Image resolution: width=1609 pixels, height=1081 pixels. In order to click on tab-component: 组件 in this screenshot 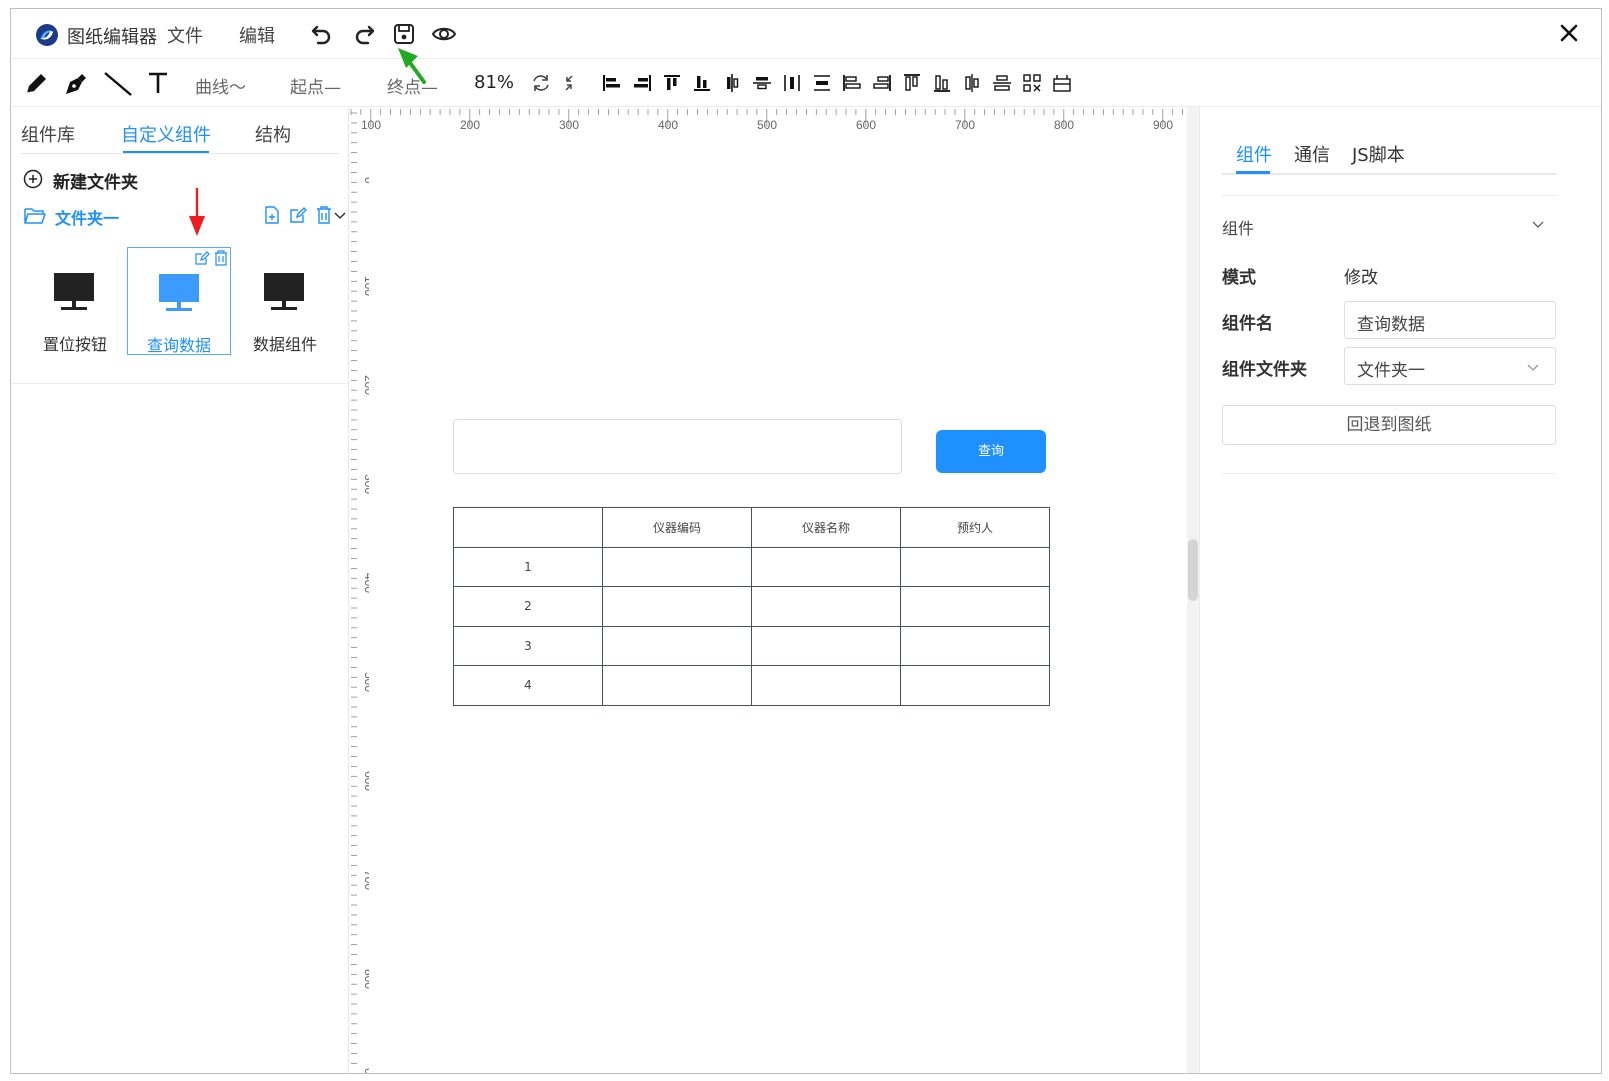, I will do `click(1254, 154)`.